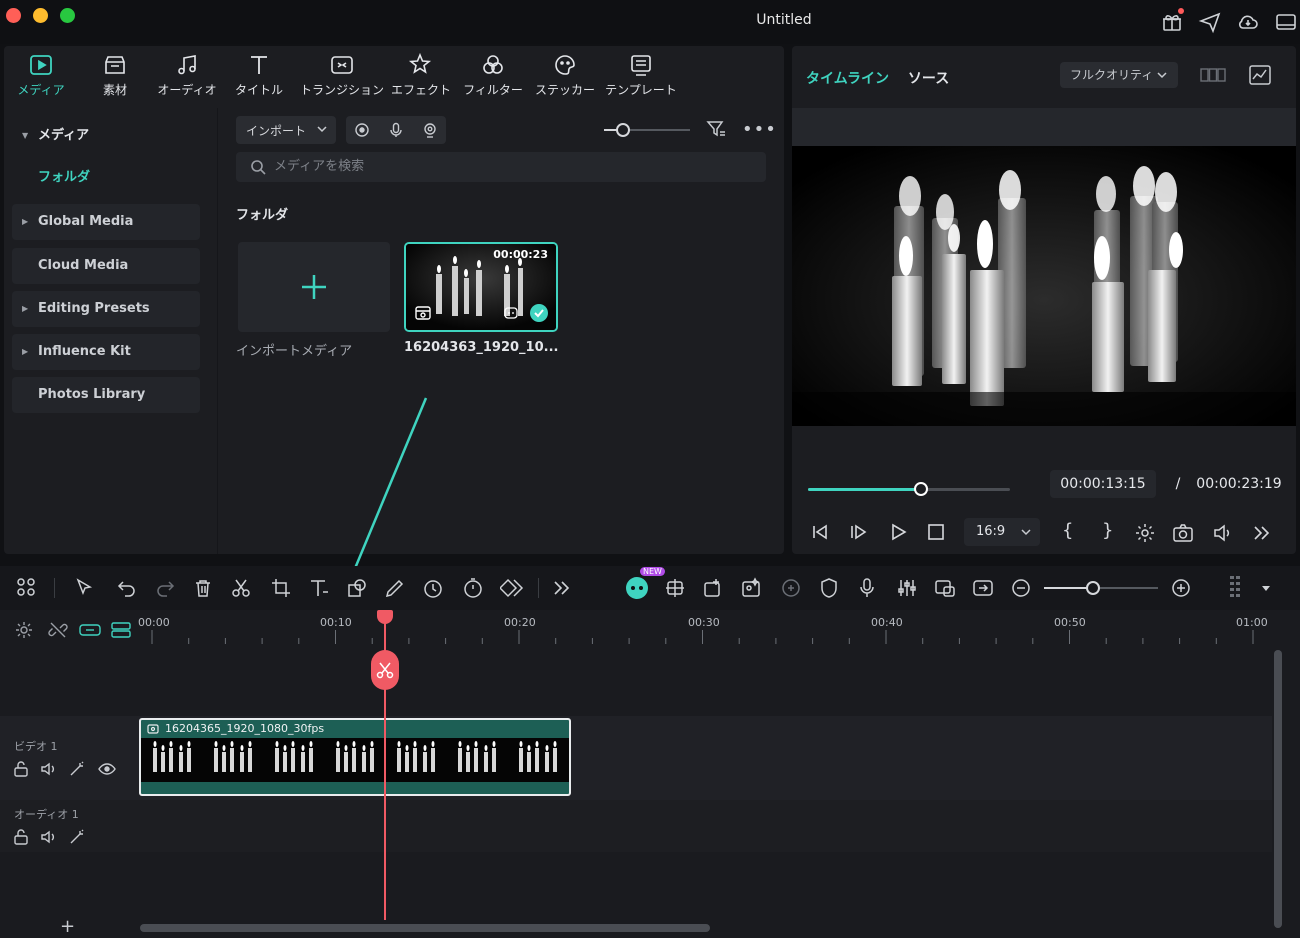  What do you see at coordinates (106, 395) in the screenshot?
I see `sidebar-item-photos-library: Photos Library` at bounding box center [106, 395].